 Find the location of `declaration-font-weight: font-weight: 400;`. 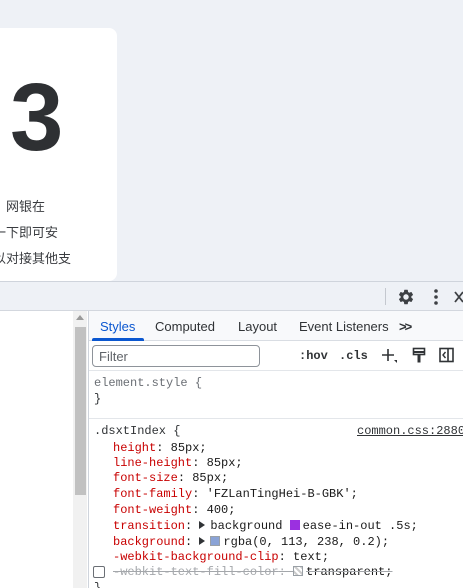

declaration-font-weight: font-weight: 400; is located at coordinates (174, 510).